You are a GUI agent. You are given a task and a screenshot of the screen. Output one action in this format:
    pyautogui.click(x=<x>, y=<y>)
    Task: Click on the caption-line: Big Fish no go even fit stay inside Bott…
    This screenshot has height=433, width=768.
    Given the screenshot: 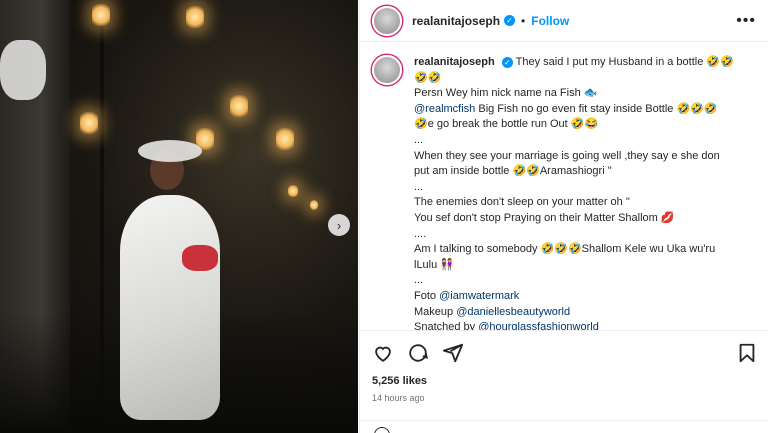 What is the action you would take?
    pyautogui.click(x=596, y=108)
    